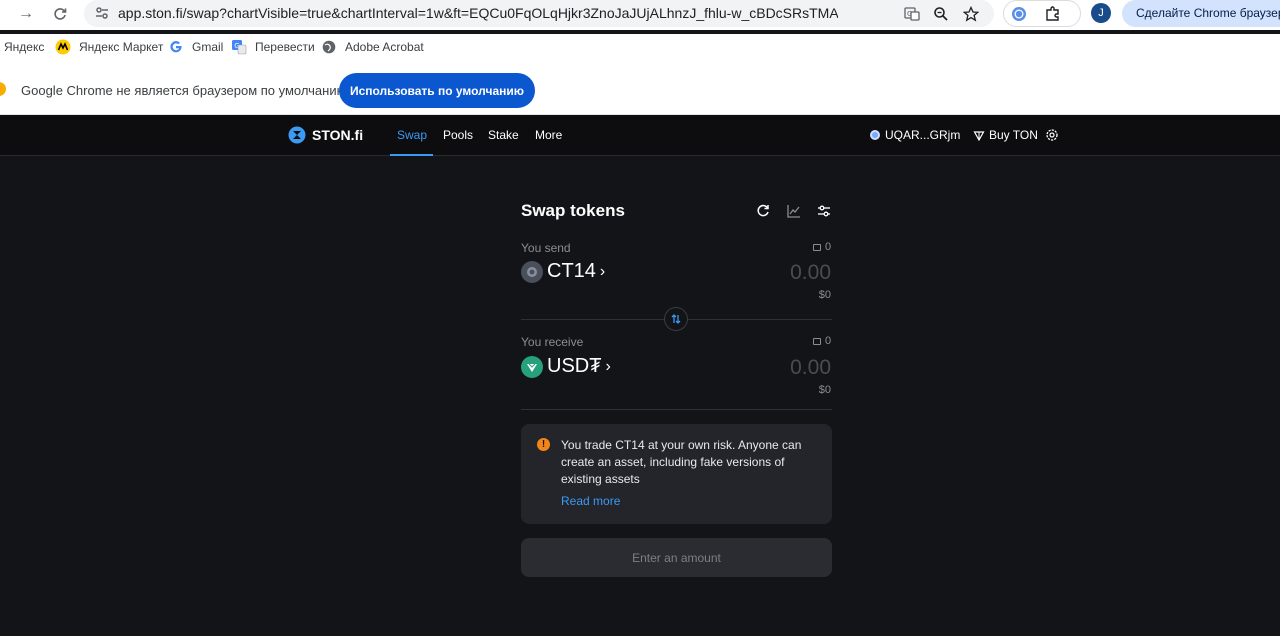 The height and width of the screenshot is (636, 1280). Describe the element at coordinates (285, 47) in the screenshot. I see `bookmark-label: Перевести` at that location.